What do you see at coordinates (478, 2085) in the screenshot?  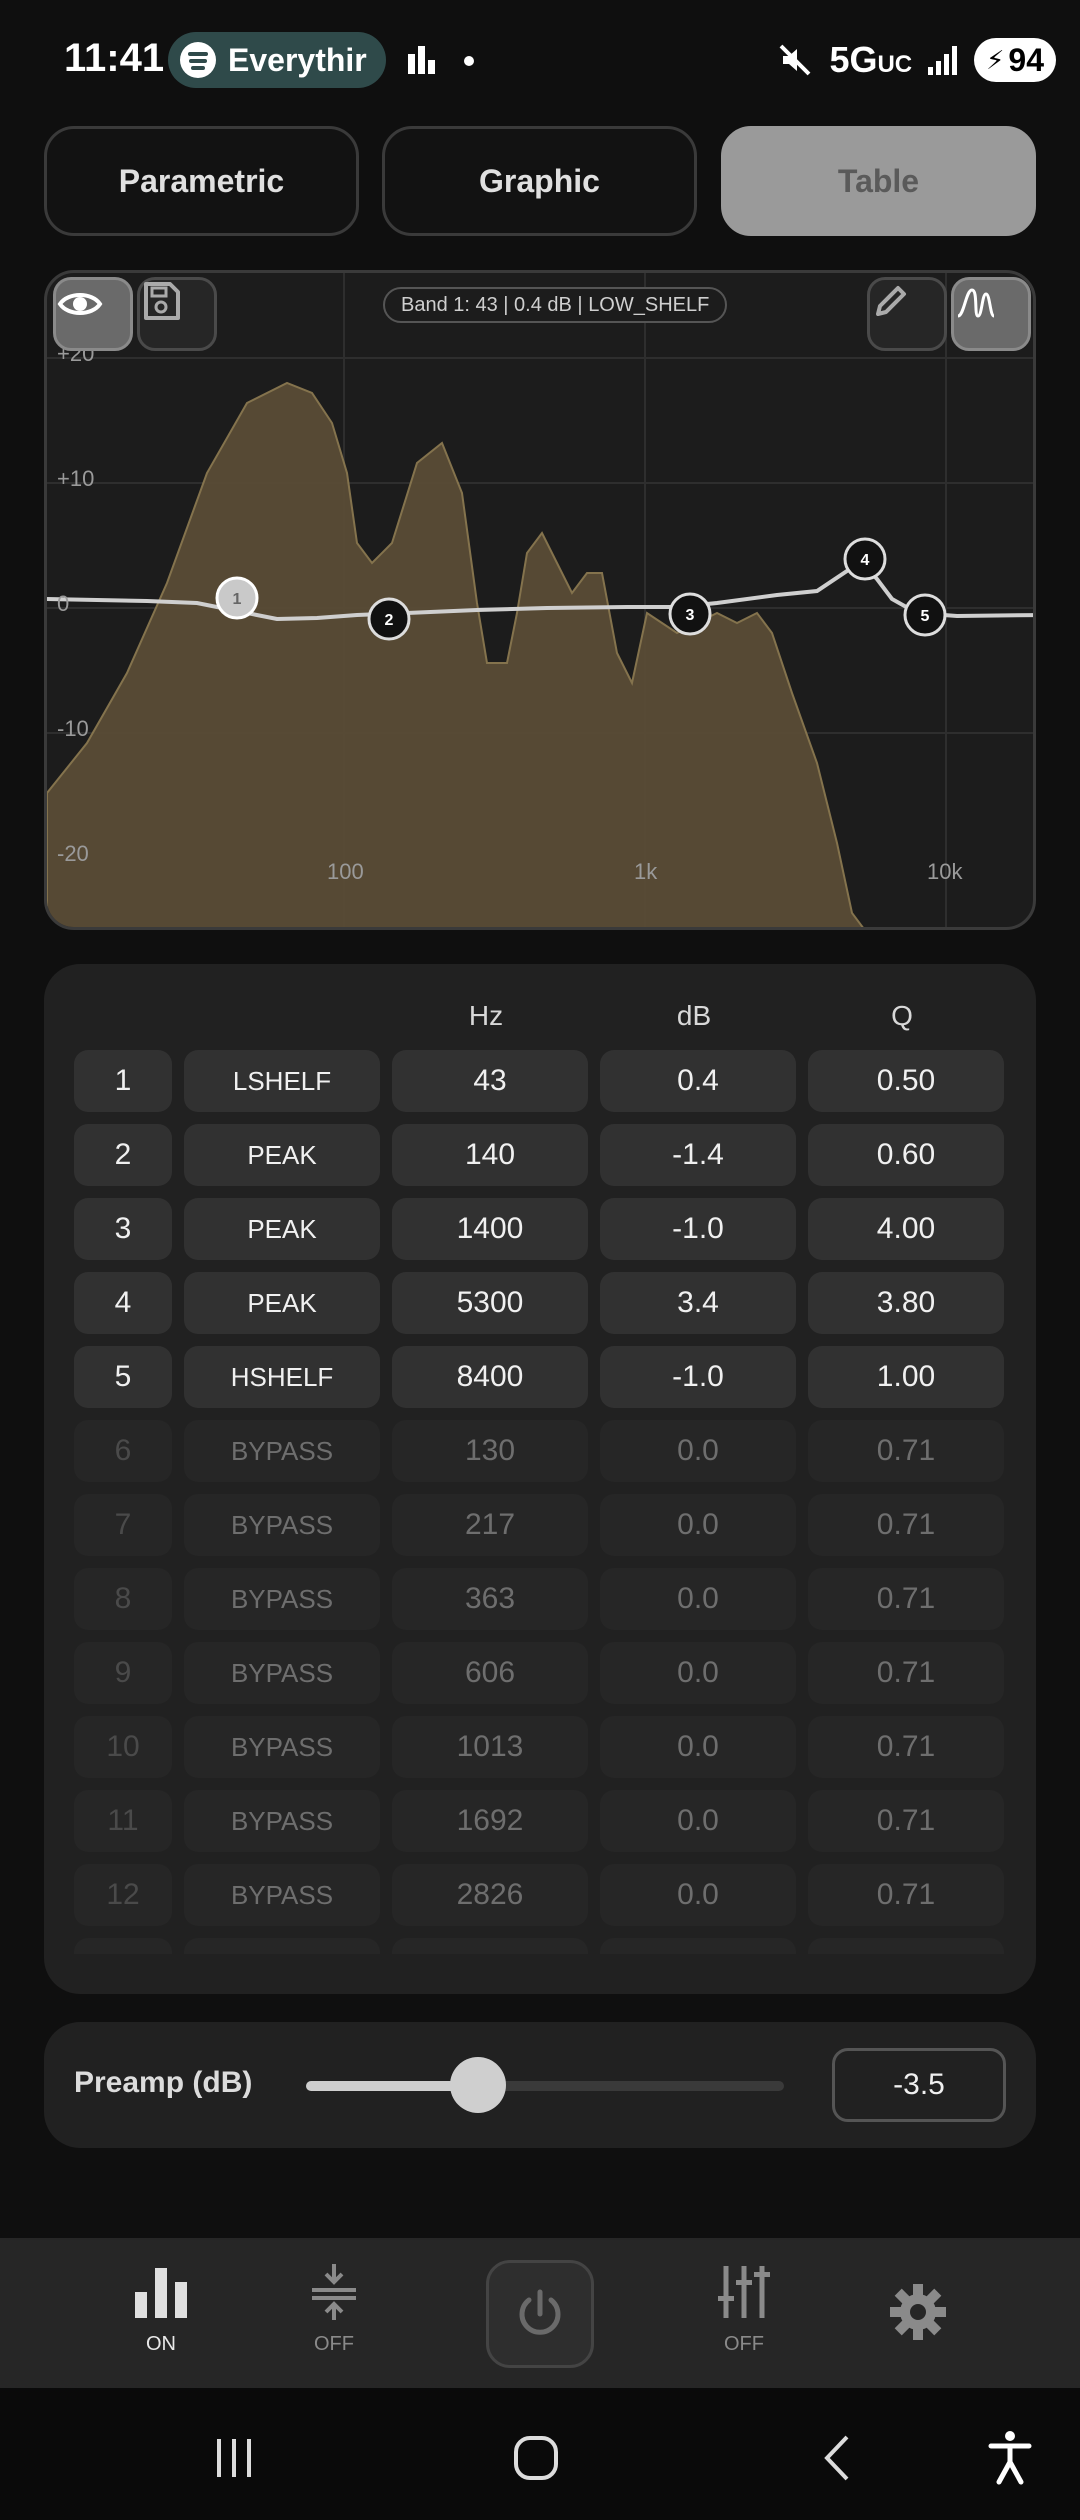 I see `preamp-slider-thumb` at bounding box center [478, 2085].